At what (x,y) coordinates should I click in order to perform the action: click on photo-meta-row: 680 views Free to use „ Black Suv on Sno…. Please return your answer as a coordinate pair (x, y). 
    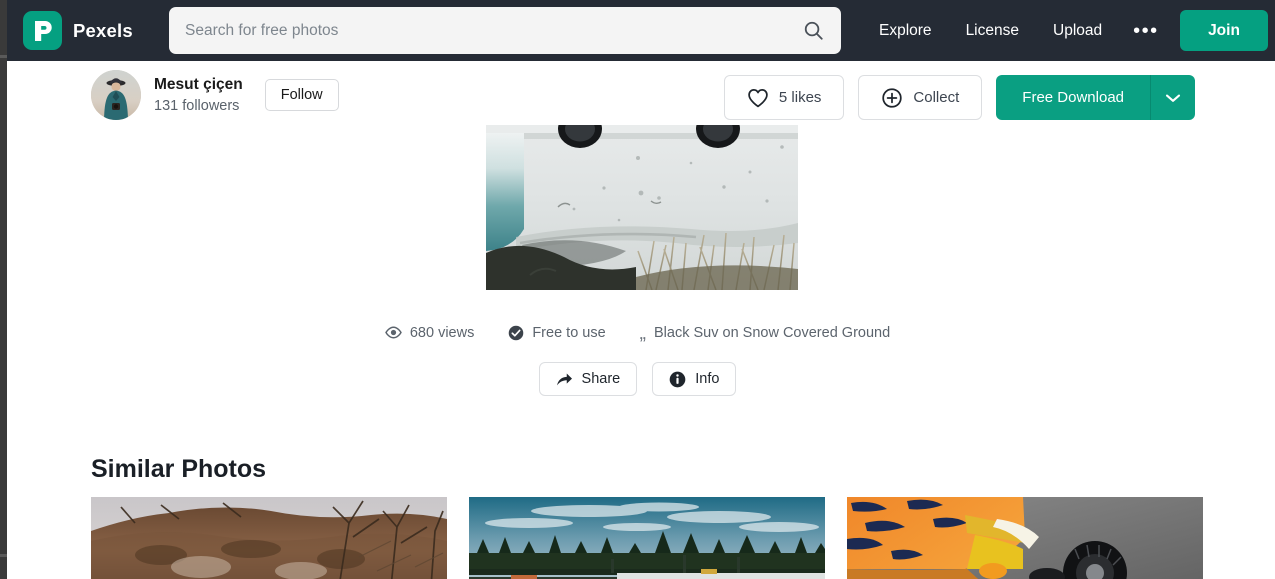
    Looking at the image, I should click on (637, 333).